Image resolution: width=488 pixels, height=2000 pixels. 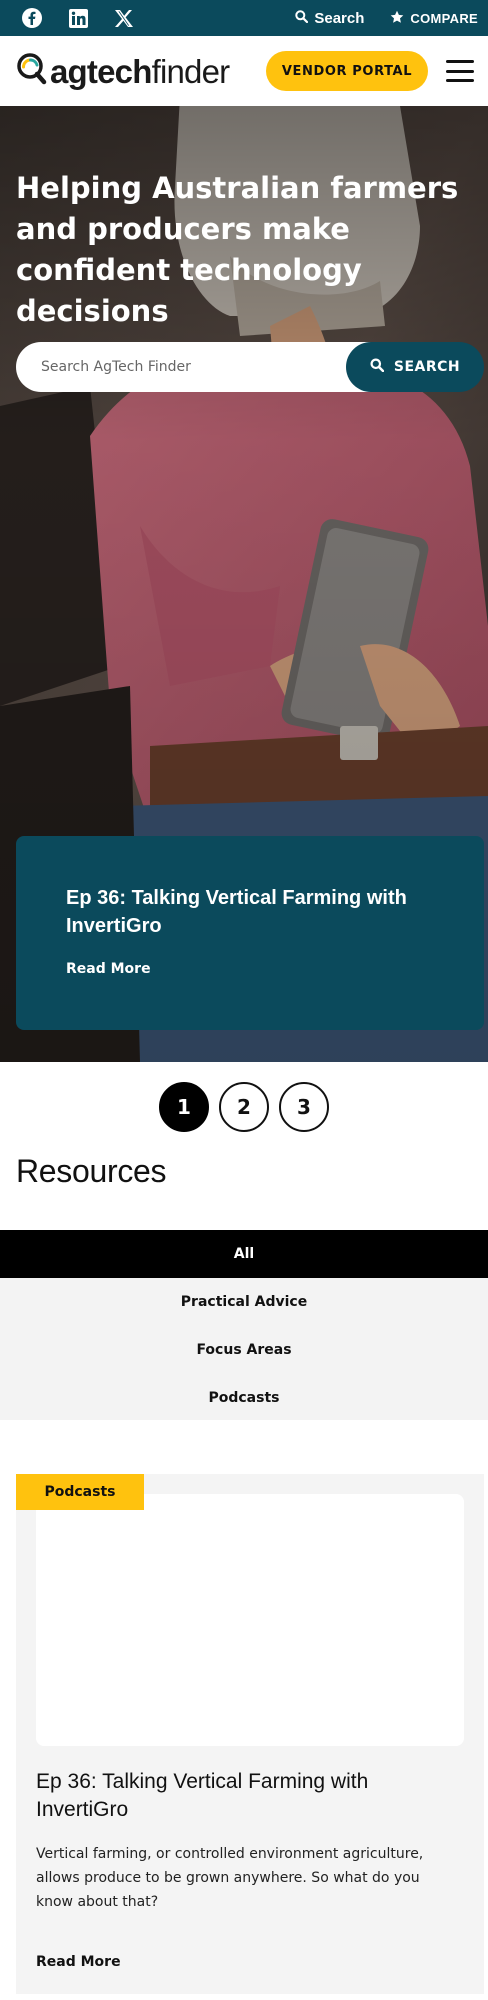 I want to click on featured-read-more-link: Read More, so click(x=108, y=969).